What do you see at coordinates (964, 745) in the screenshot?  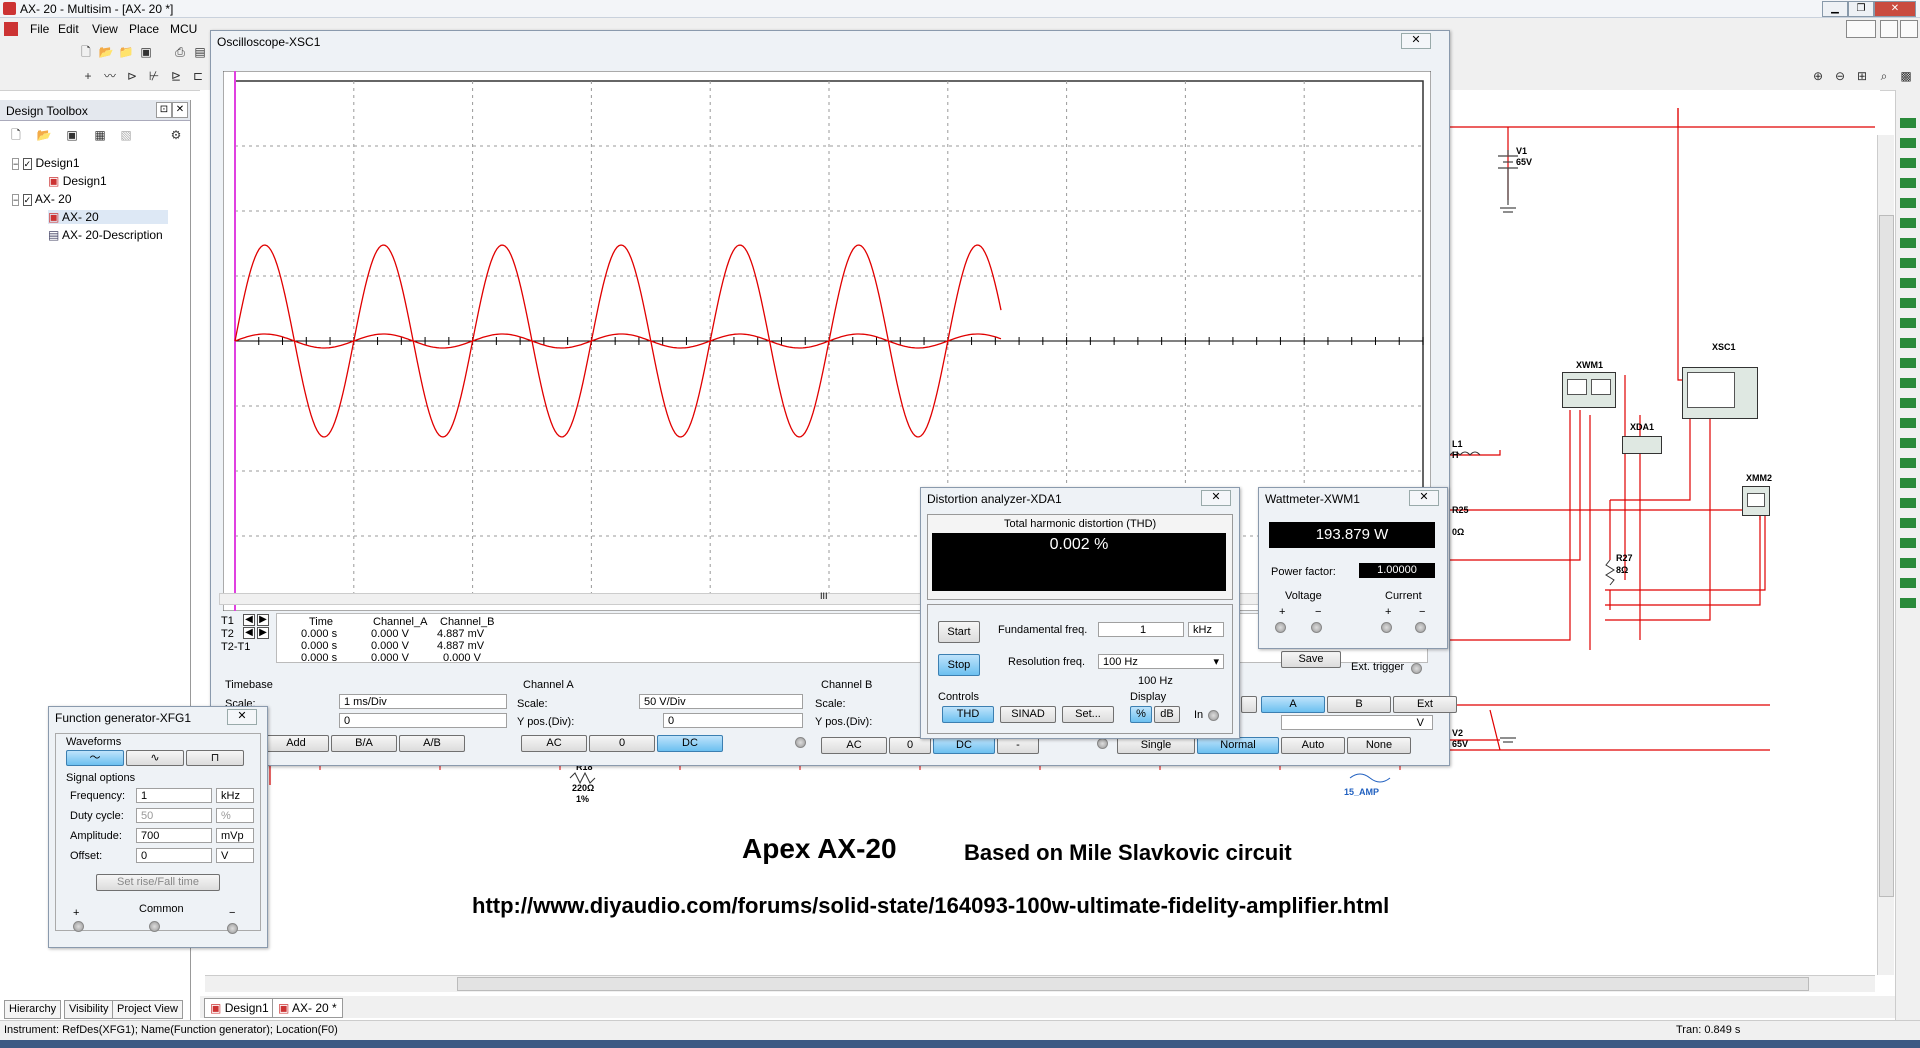 I see `channel-b-dc-button: DC` at bounding box center [964, 745].